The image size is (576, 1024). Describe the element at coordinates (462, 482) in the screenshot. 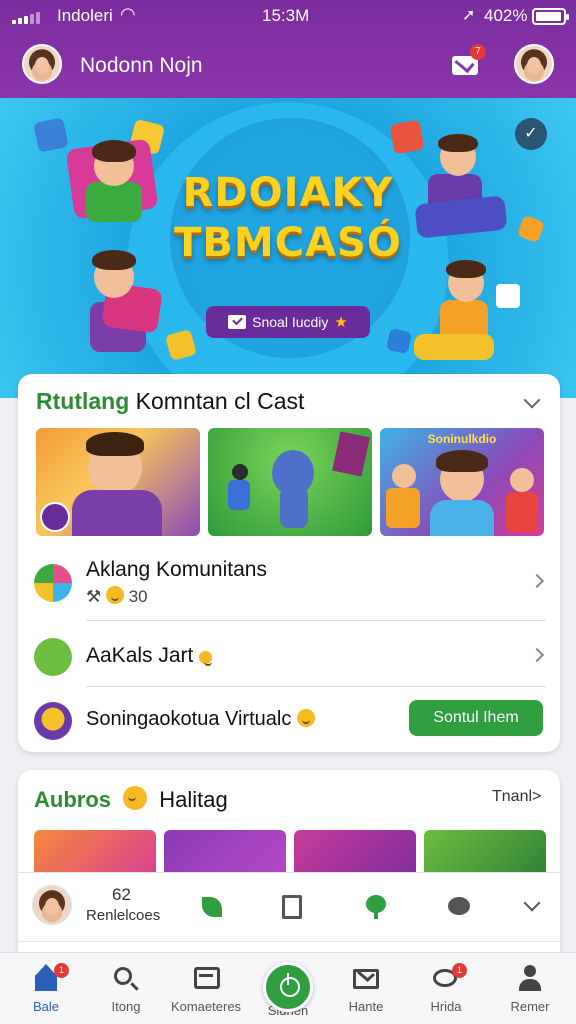

I see `video-thumbnail: Soninulkdio` at that location.